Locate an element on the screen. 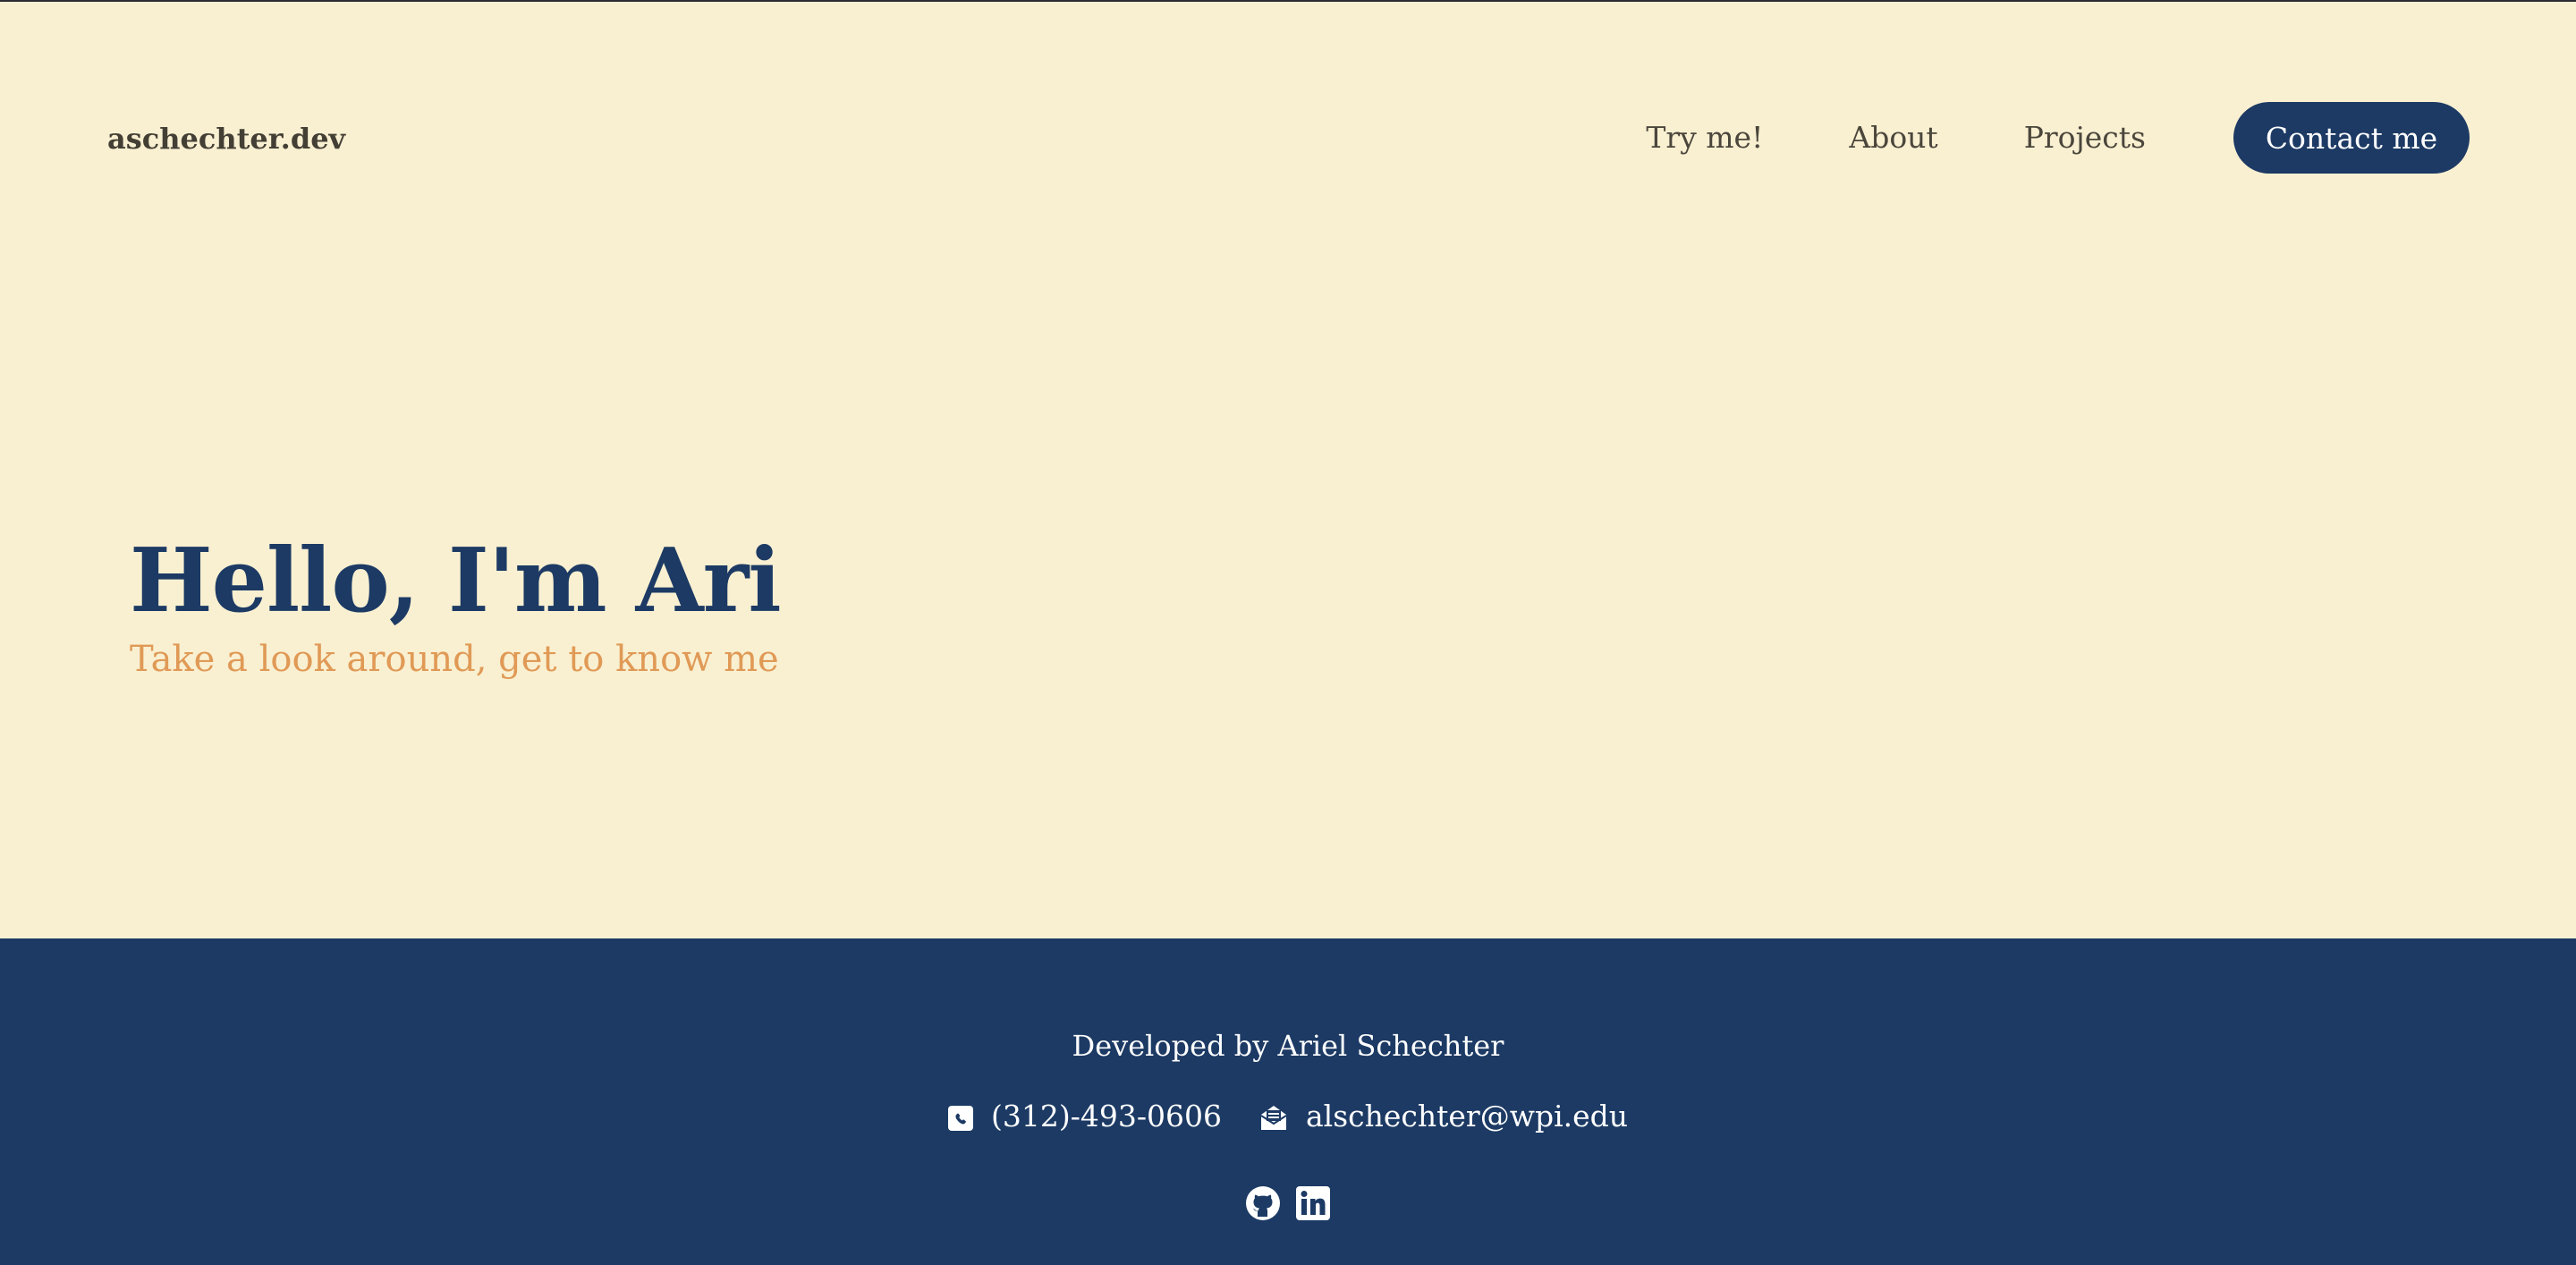 The width and height of the screenshot is (2576, 1265). social-links is located at coordinates (1288, 1203).